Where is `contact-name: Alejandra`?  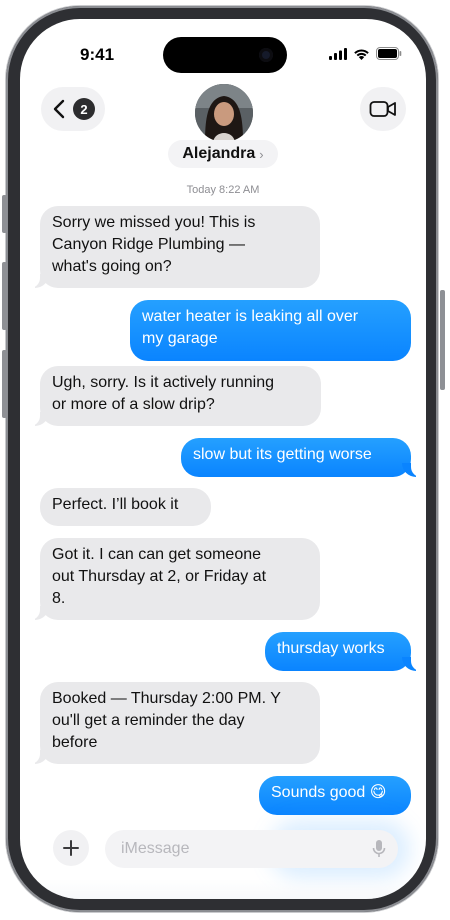
contact-name: Alejandra is located at coordinates (219, 153).